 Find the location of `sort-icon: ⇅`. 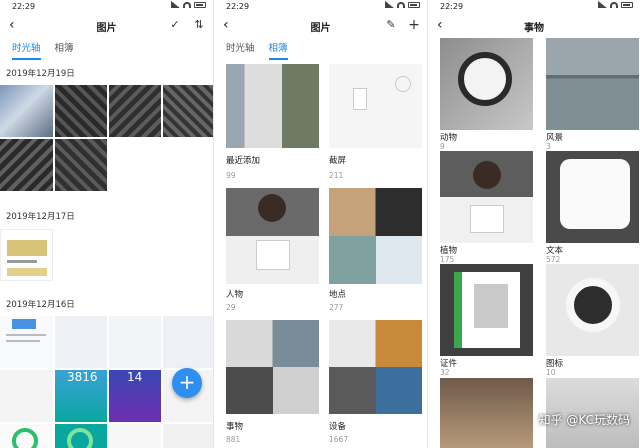

sort-icon: ⇅ is located at coordinates (199, 25).